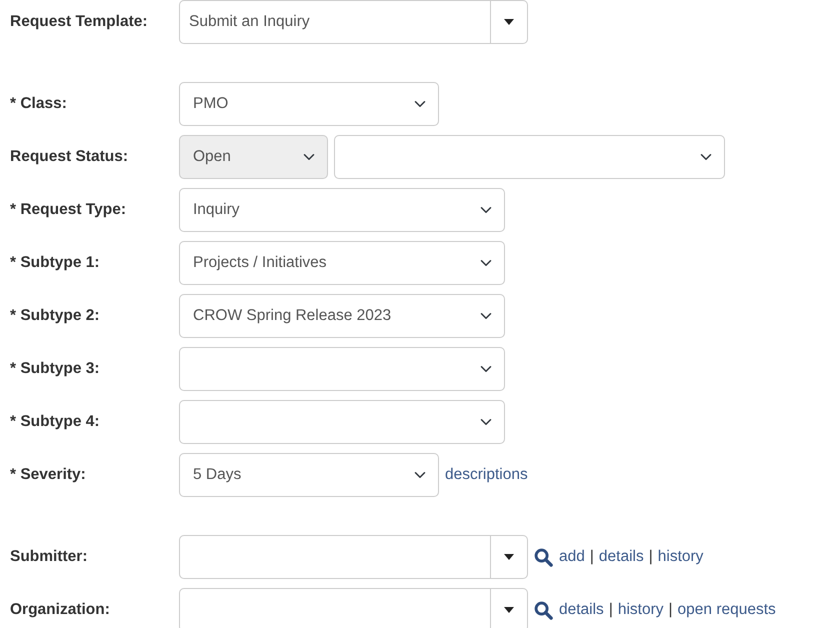 This screenshot has height=628, width=815. I want to click on field-label: Submitter:, so click(49, 557).